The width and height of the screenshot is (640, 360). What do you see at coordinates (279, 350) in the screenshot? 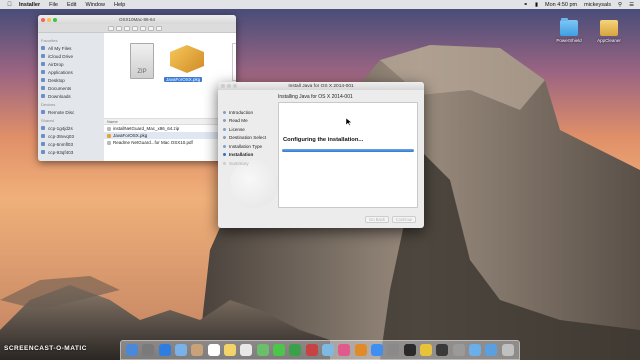
I see `dock-messages-icon` at bounding box center [279, 350].